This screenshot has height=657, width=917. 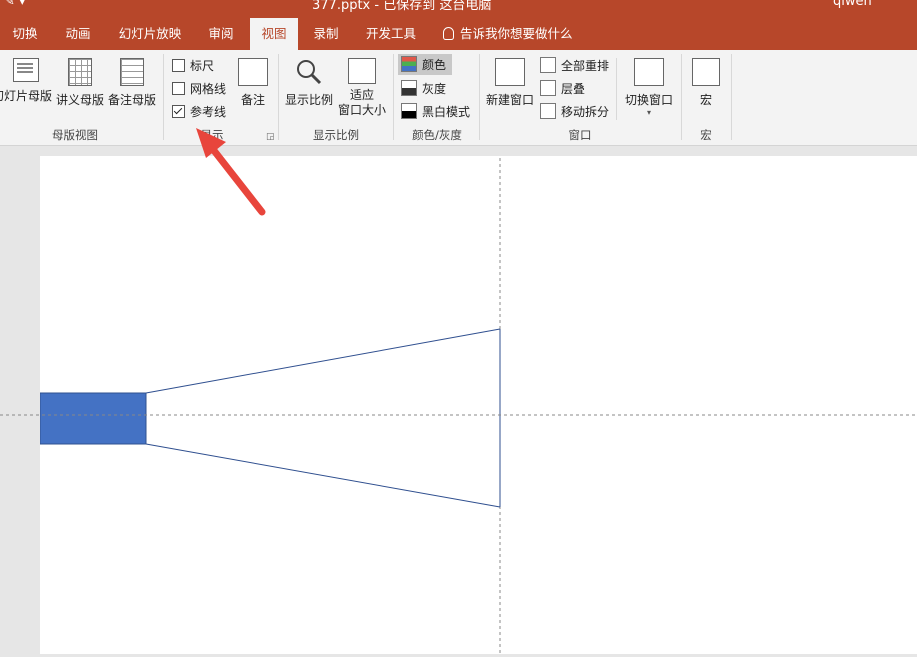 I want to click on notes-icon, so click(x=253, y=72).